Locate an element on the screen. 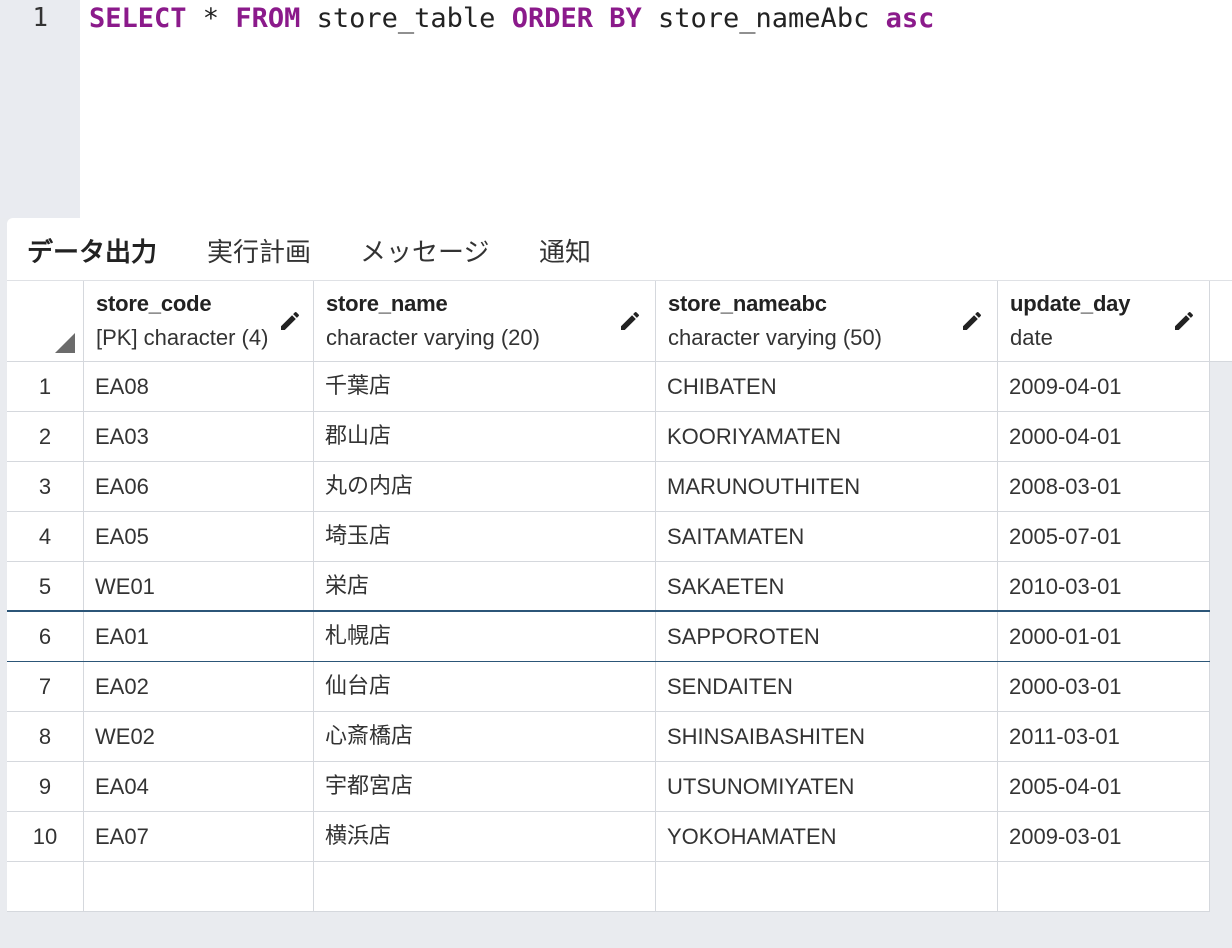 This screenshot has width=1232, height=948. cell-update-day: 2000-03-01 is located at coordinates (1104, 686).